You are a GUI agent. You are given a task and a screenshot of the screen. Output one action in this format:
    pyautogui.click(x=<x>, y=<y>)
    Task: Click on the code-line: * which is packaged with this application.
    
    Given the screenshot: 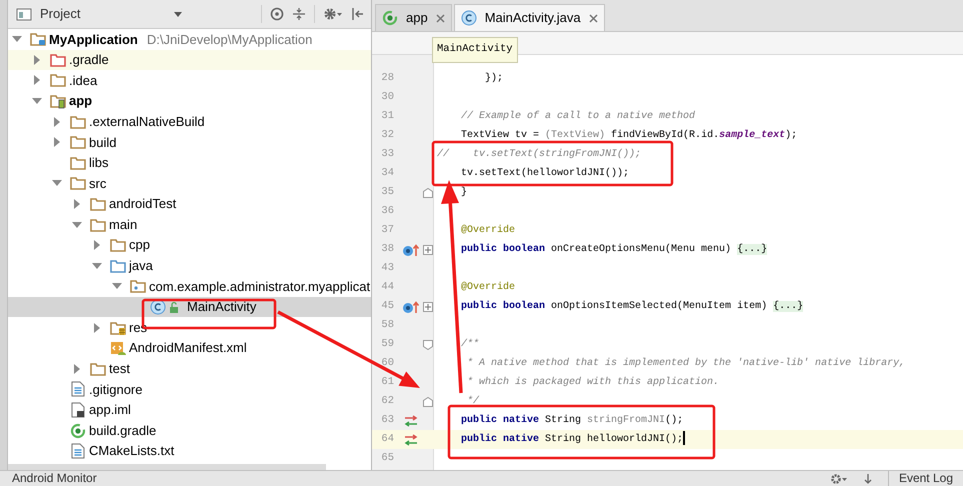 What is the action you would take?
    pyautogui.click(x=593, y=383)
    